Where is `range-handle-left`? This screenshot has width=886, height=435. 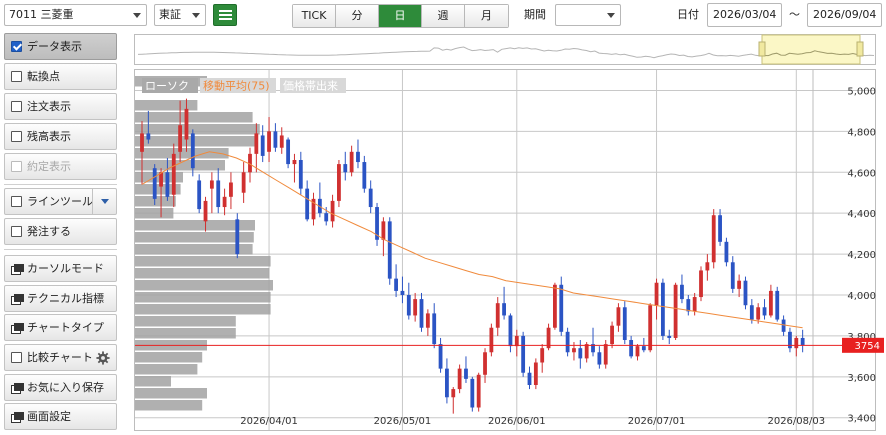 range-handle-left is located at coordinates (762, 49).